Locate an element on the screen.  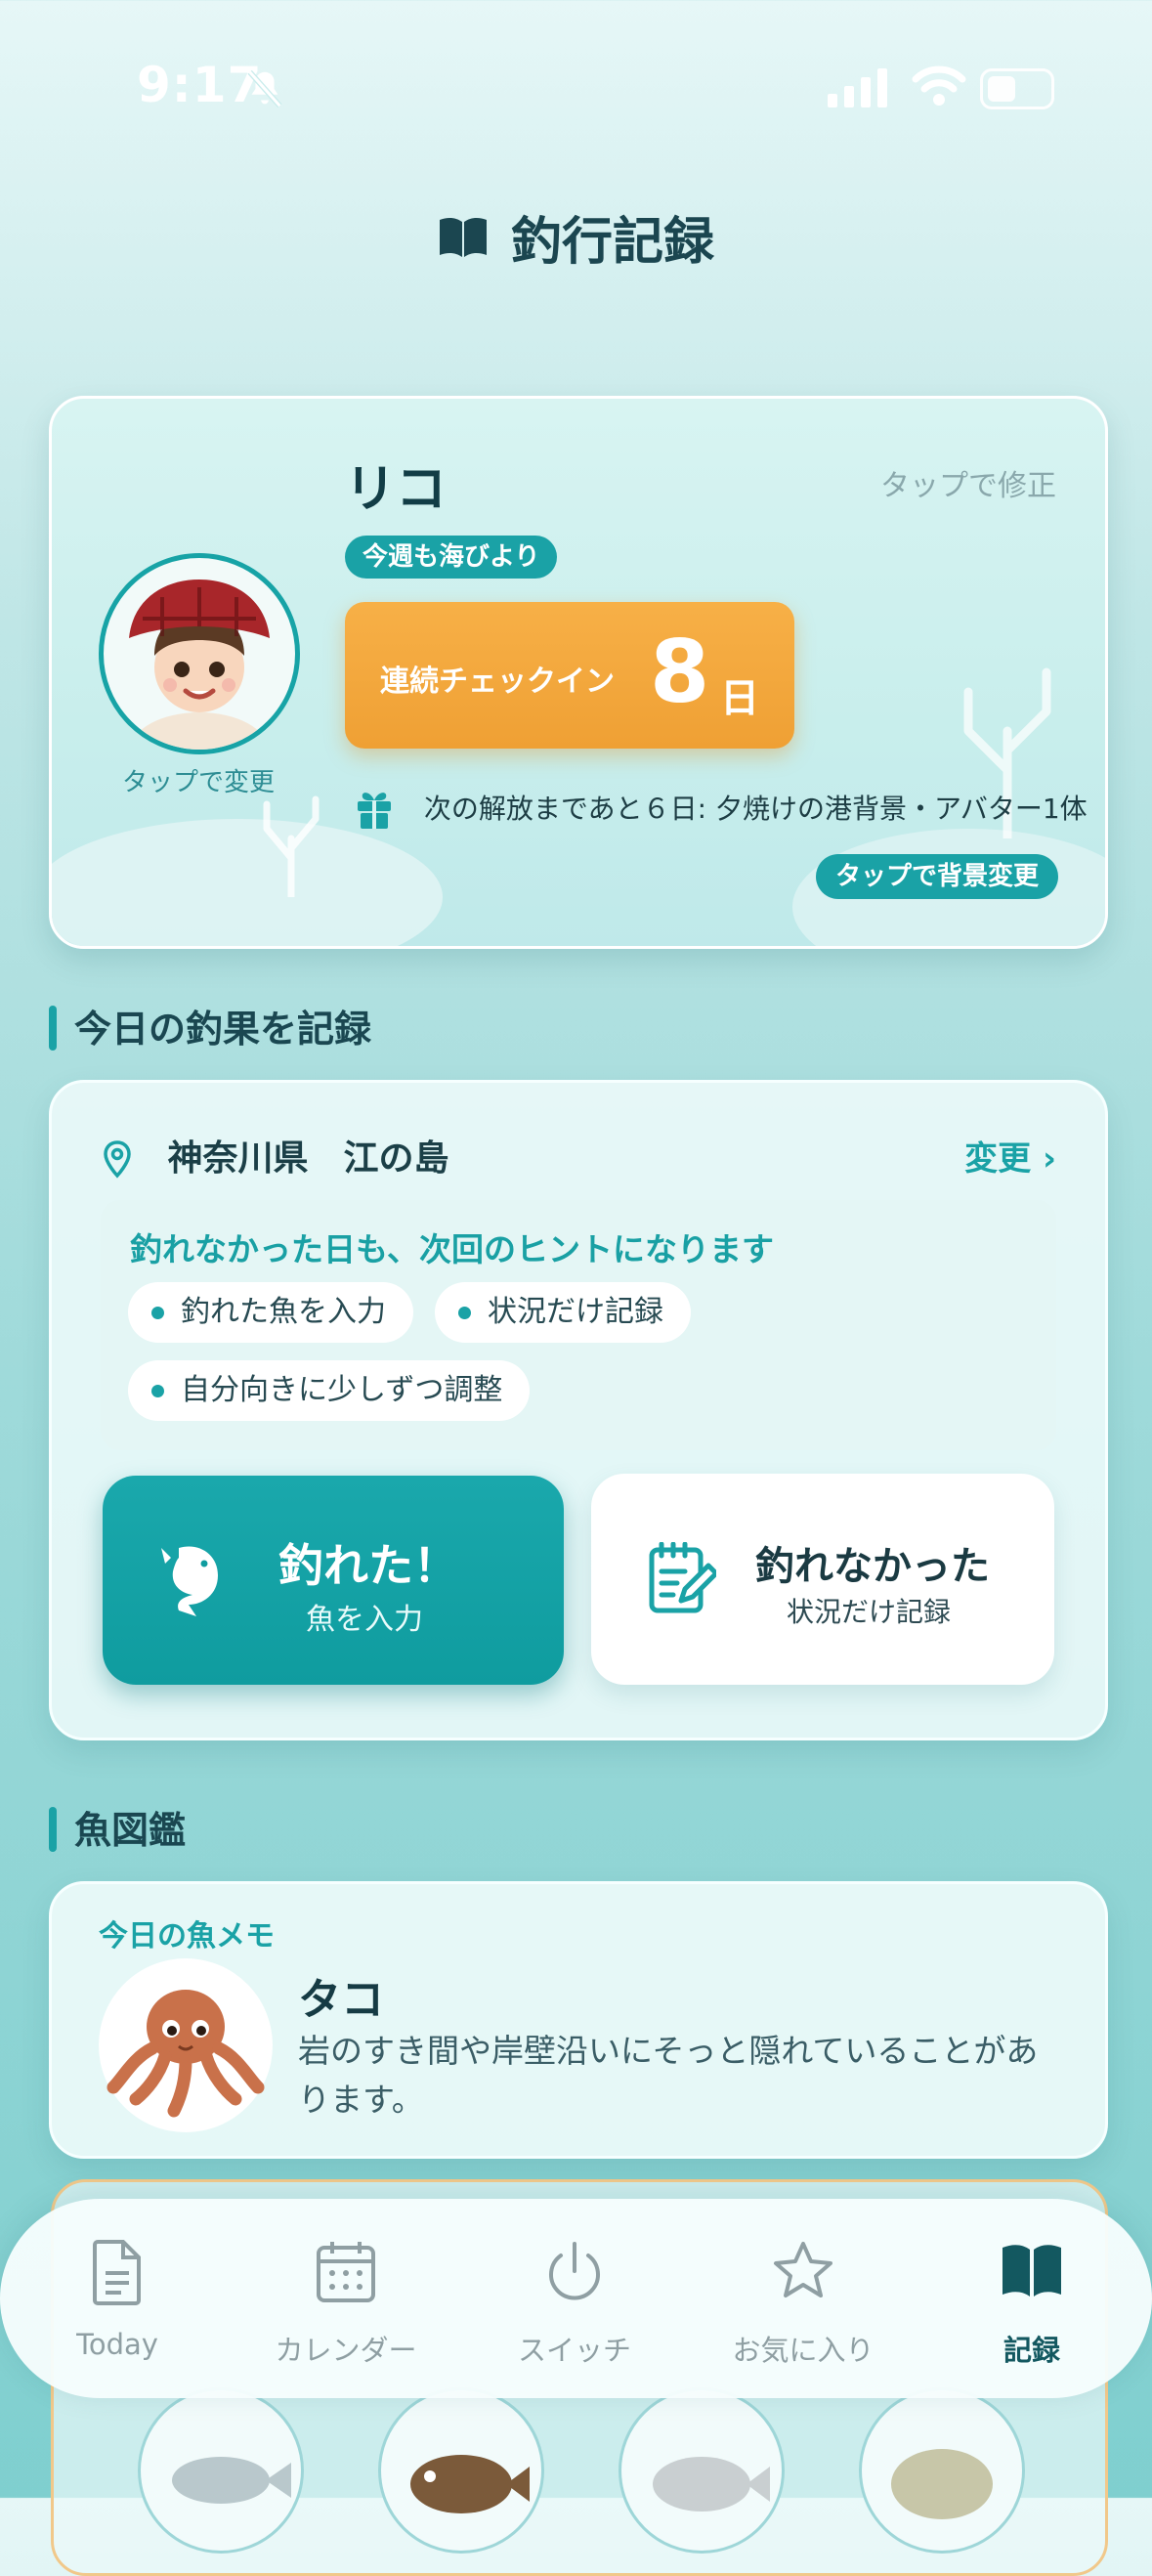
document-icon is located at coordinates (117, 2273).